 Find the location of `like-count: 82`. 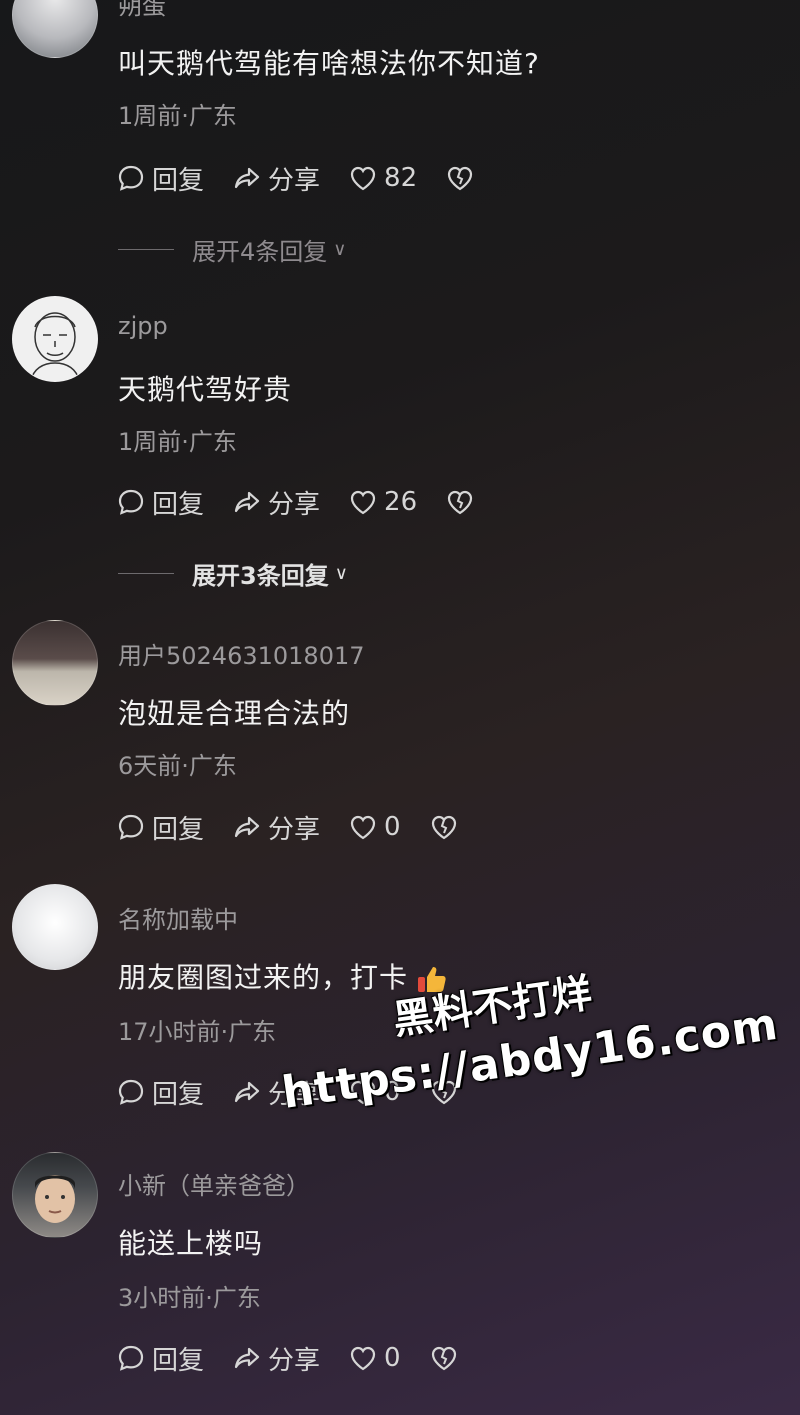

like-count: 82 is located at coordinates (401, 178).